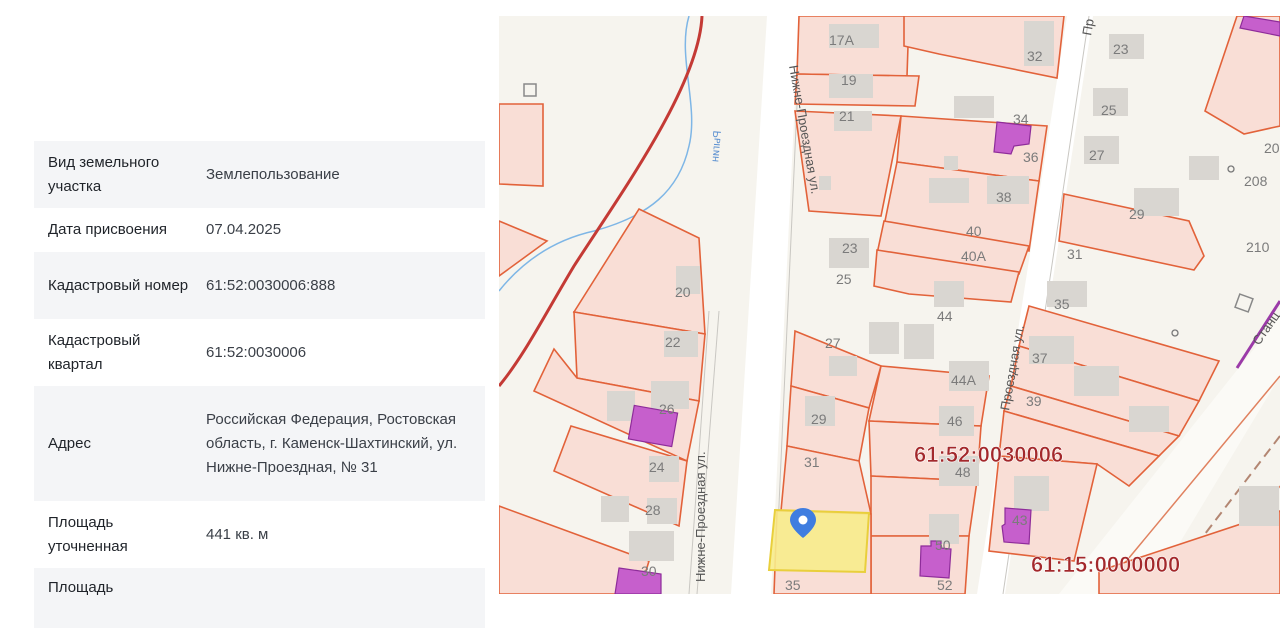  Describe the element at coordinates (955, 421) in the screenshot. I see `house-number: 46` at that location.